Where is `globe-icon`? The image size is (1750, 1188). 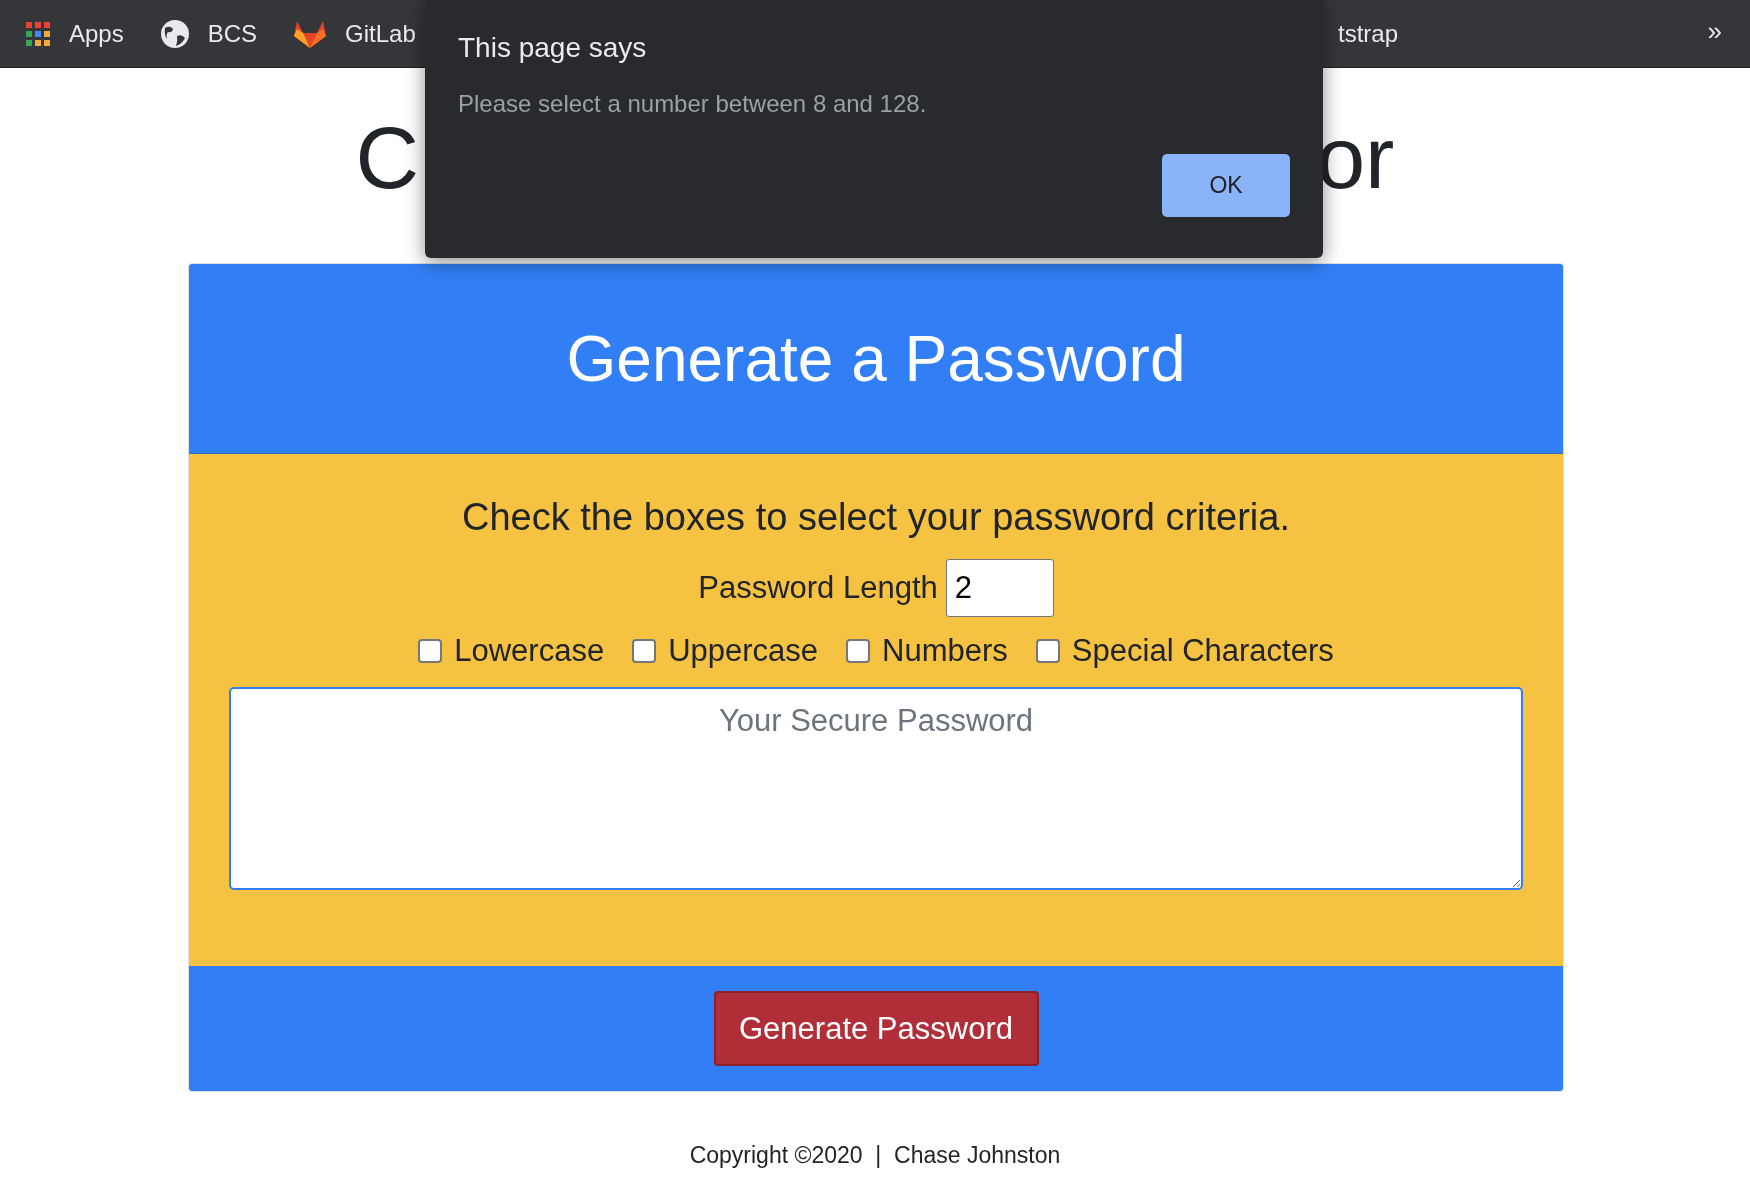 globe-icon is located at coordinates (174, 33).